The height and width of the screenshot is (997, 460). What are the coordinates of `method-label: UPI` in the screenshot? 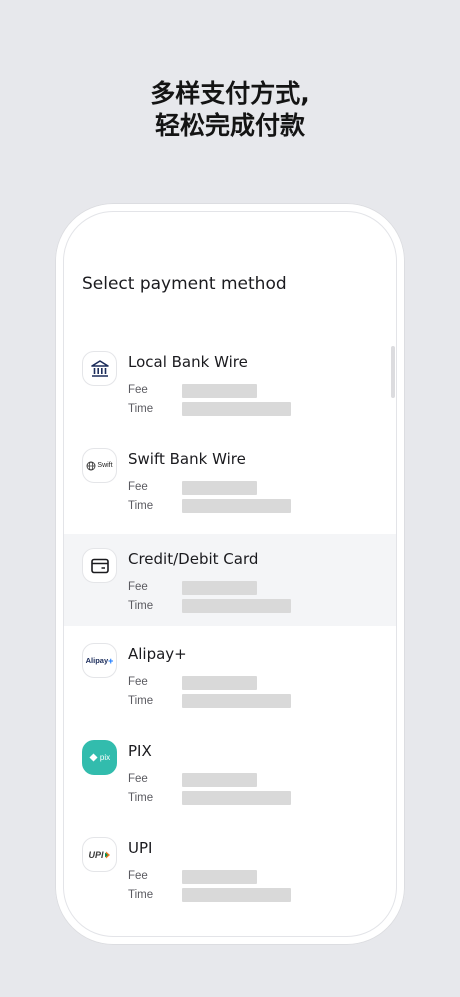 It's located at (140, 848).